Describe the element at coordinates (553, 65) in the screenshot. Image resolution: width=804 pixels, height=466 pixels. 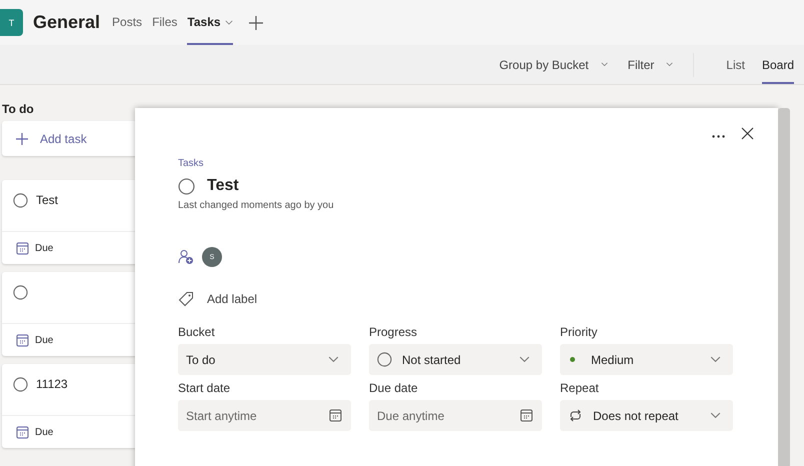
I see `toolbar-dropdown: Group by Bucket` at that location.